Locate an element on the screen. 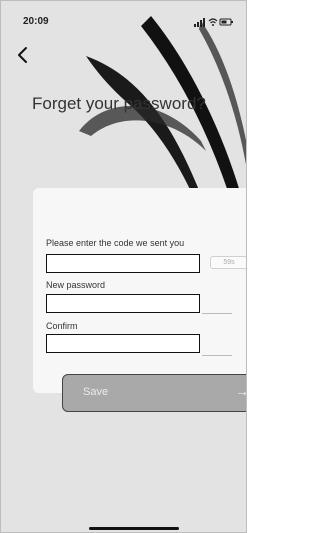 This screenshot has height=533, width=320. save-button: Save → is located at coordinates (154, 393).